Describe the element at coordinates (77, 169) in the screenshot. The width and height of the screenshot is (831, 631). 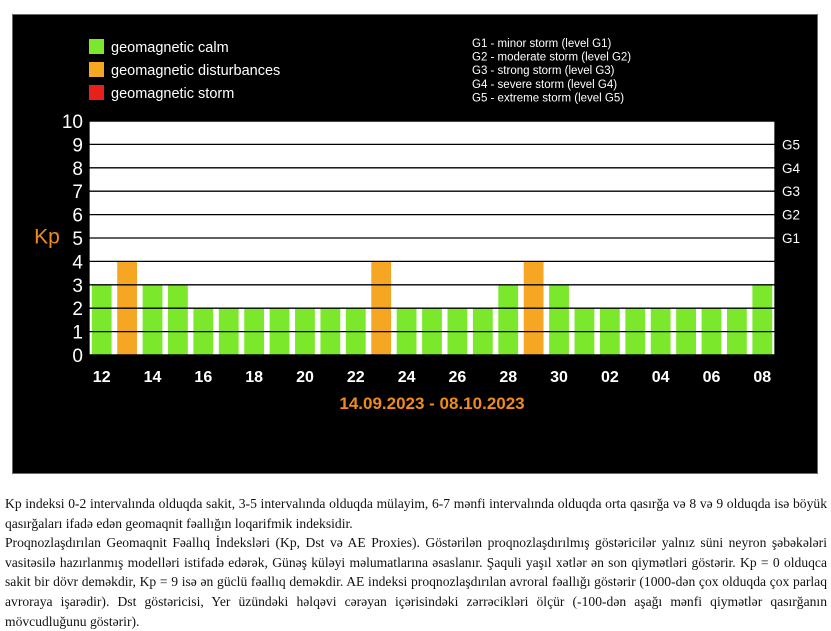
I see `y-tick-label: 8` at that location.